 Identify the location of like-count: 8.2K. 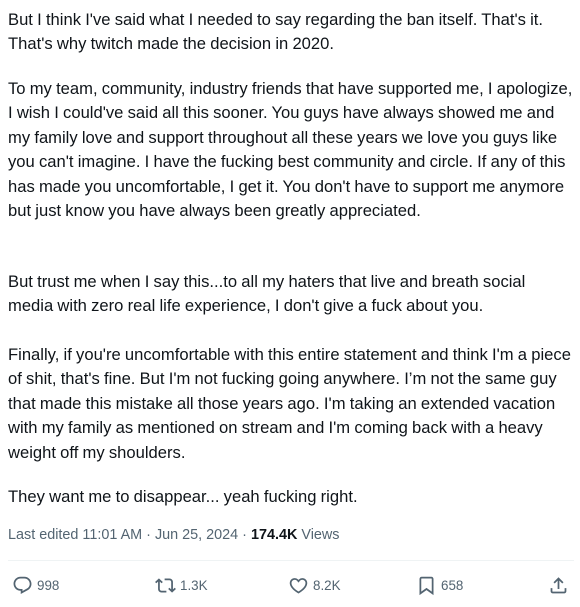
(327, 585).